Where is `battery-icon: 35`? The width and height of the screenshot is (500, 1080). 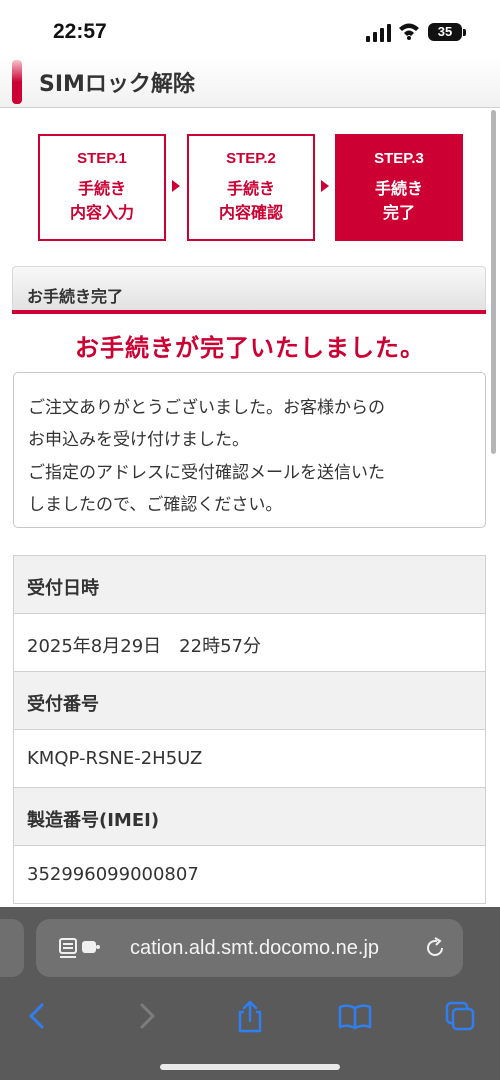
battery-icon: 35 is located at coordinates (445, 32).